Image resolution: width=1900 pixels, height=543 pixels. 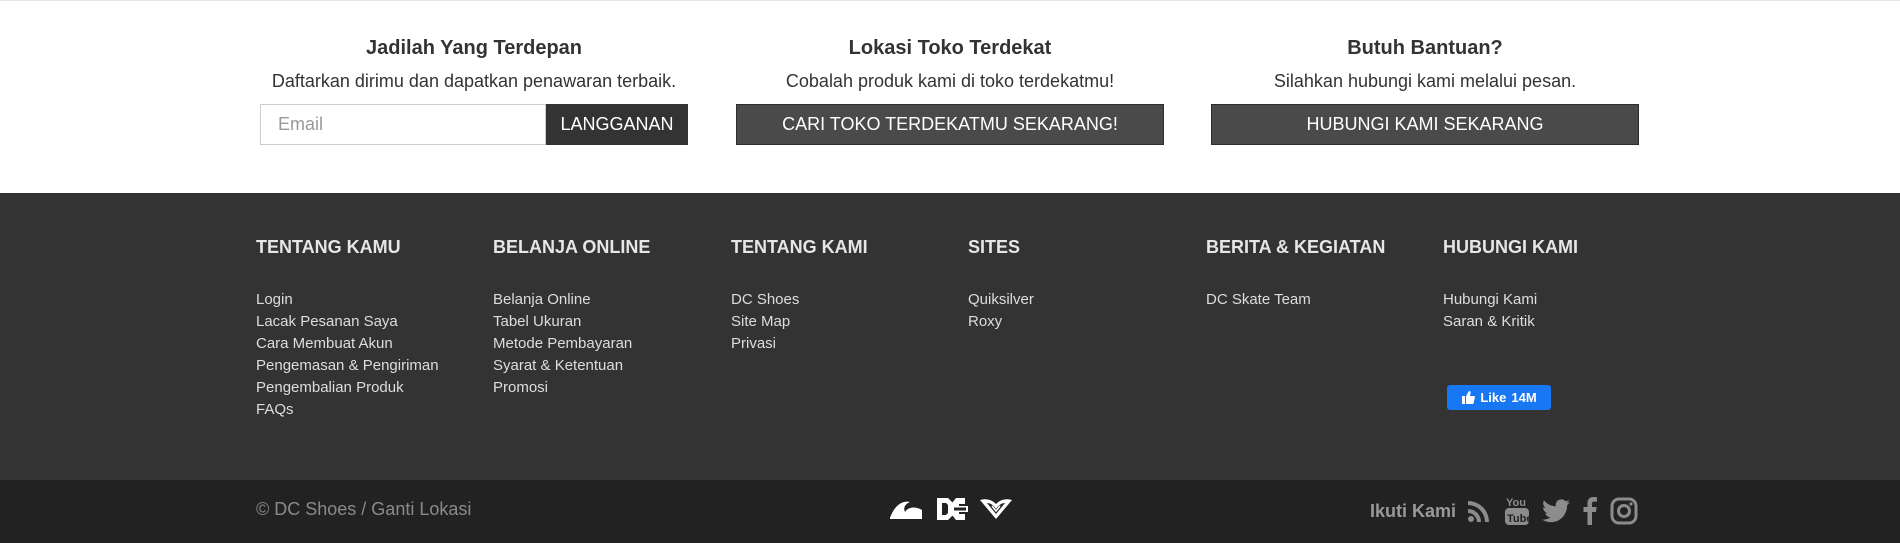 What do you see at coordinates (1553, 322) in the screenshot?
I see `footer-link-feedback: Saran & Kritik` at bounding box center [1553, 322].